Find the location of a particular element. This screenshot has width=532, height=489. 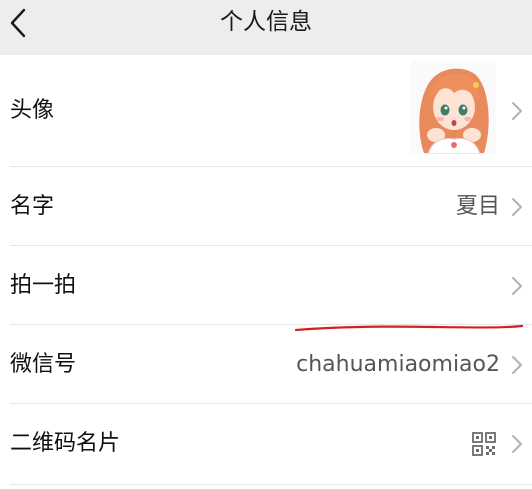

row-name-label: 名字 is located at coordinates (32, 206).